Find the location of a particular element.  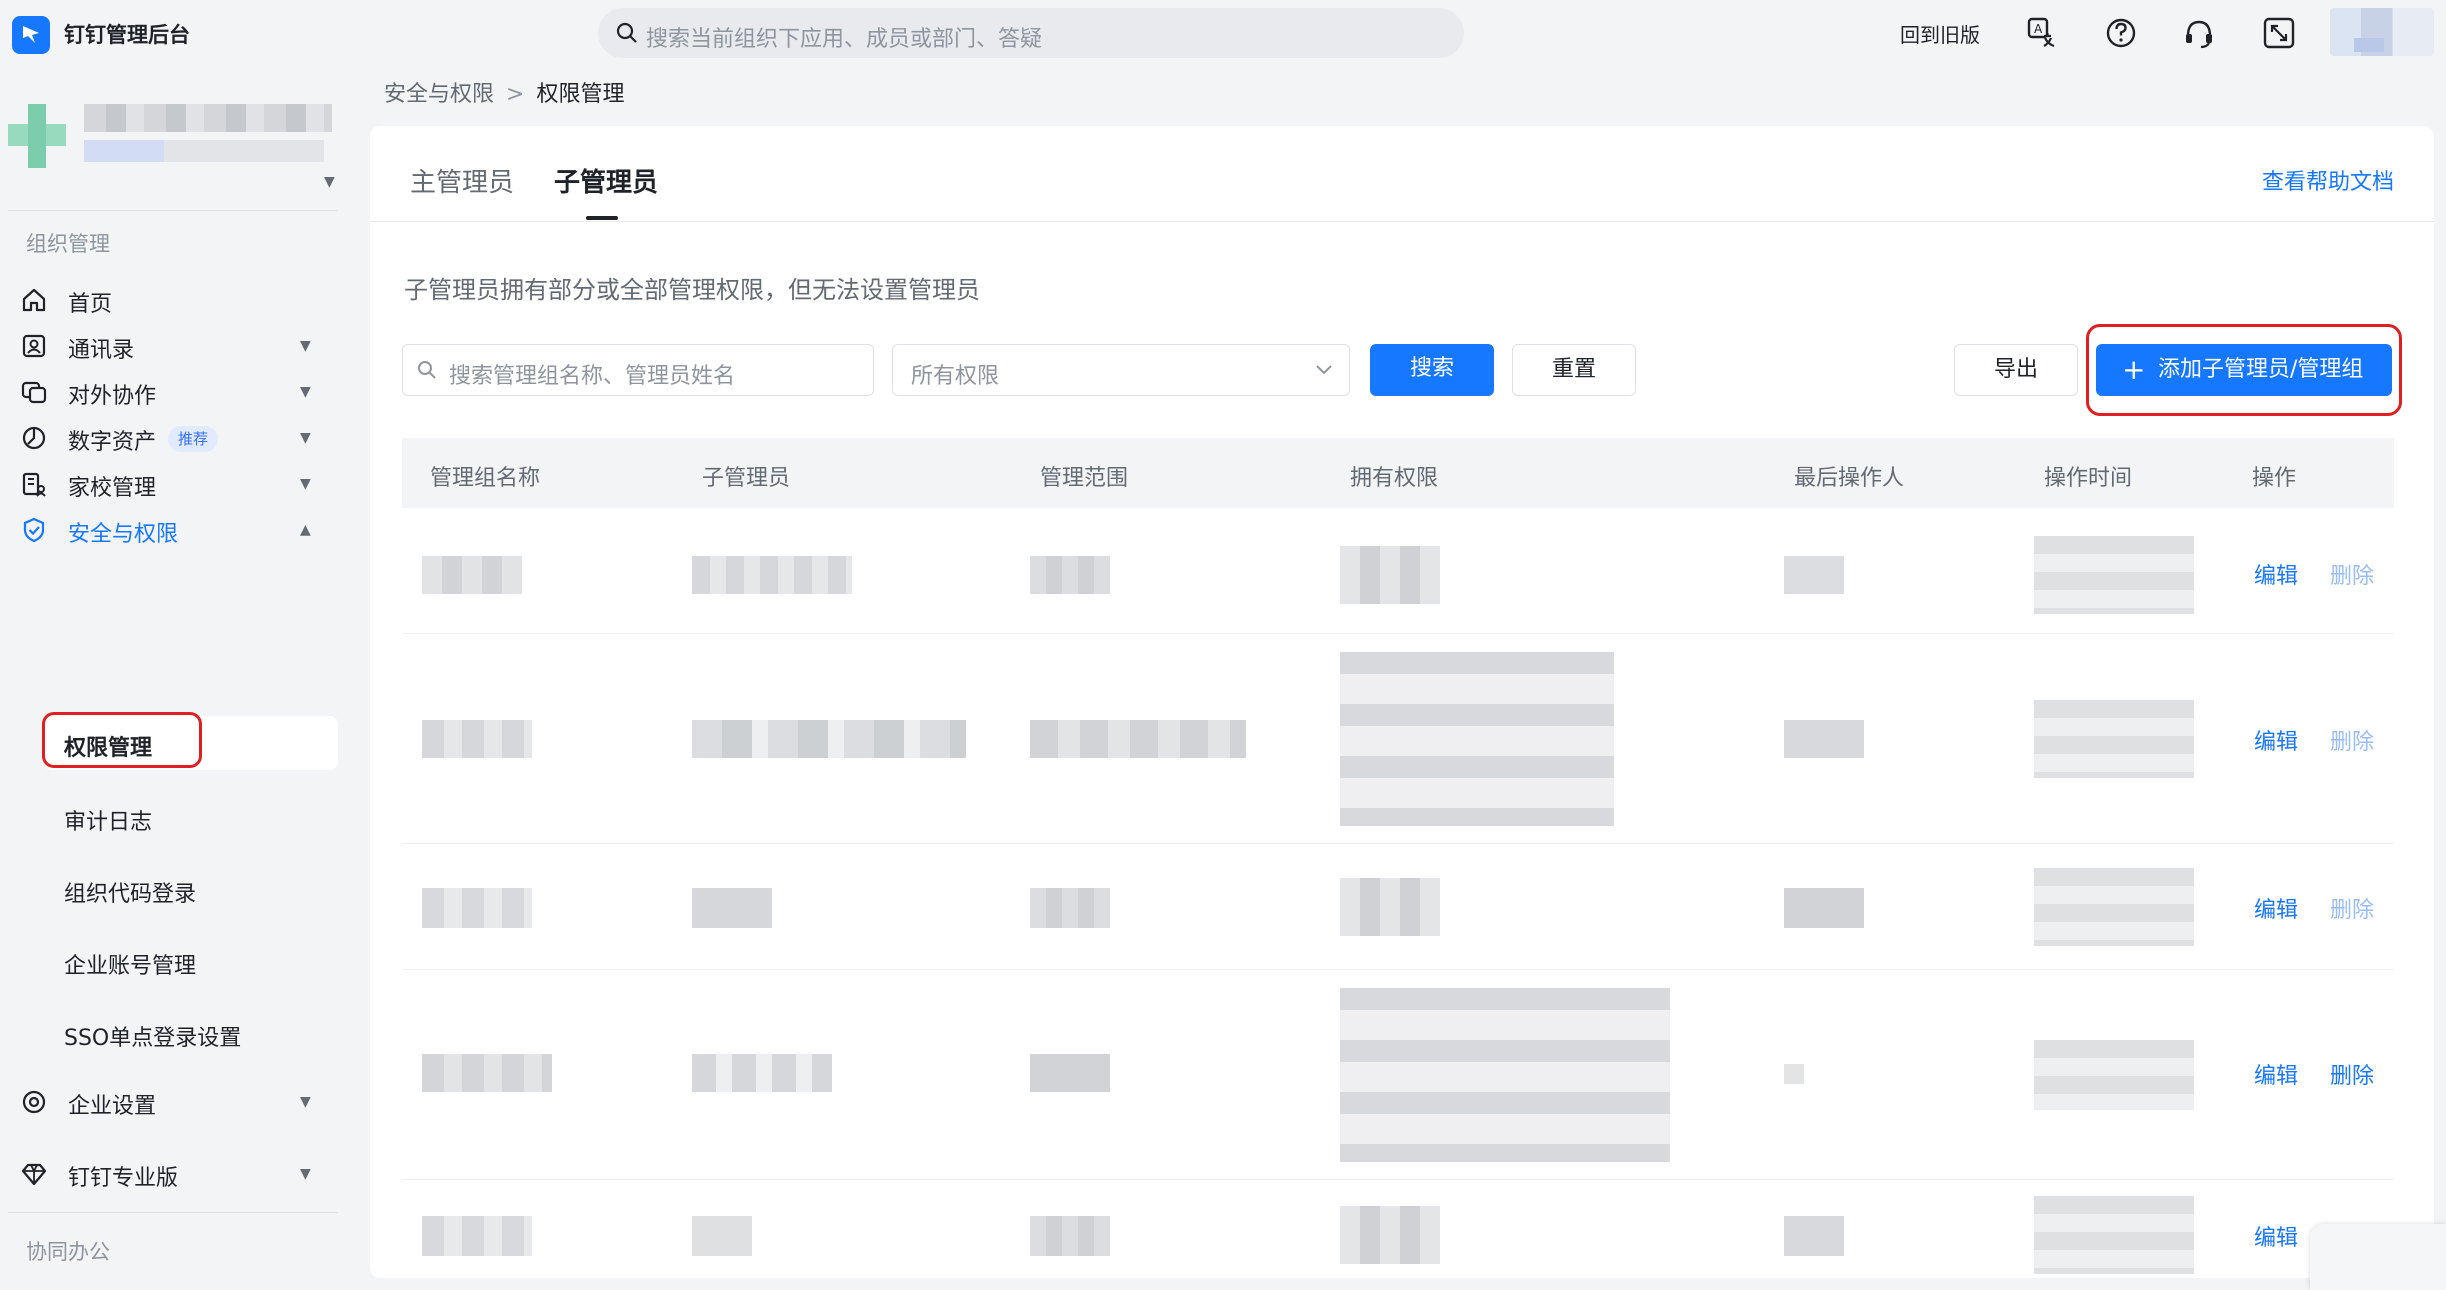

breadcrumb-parent: 安全与权限 is located at coordinates (439, 94).